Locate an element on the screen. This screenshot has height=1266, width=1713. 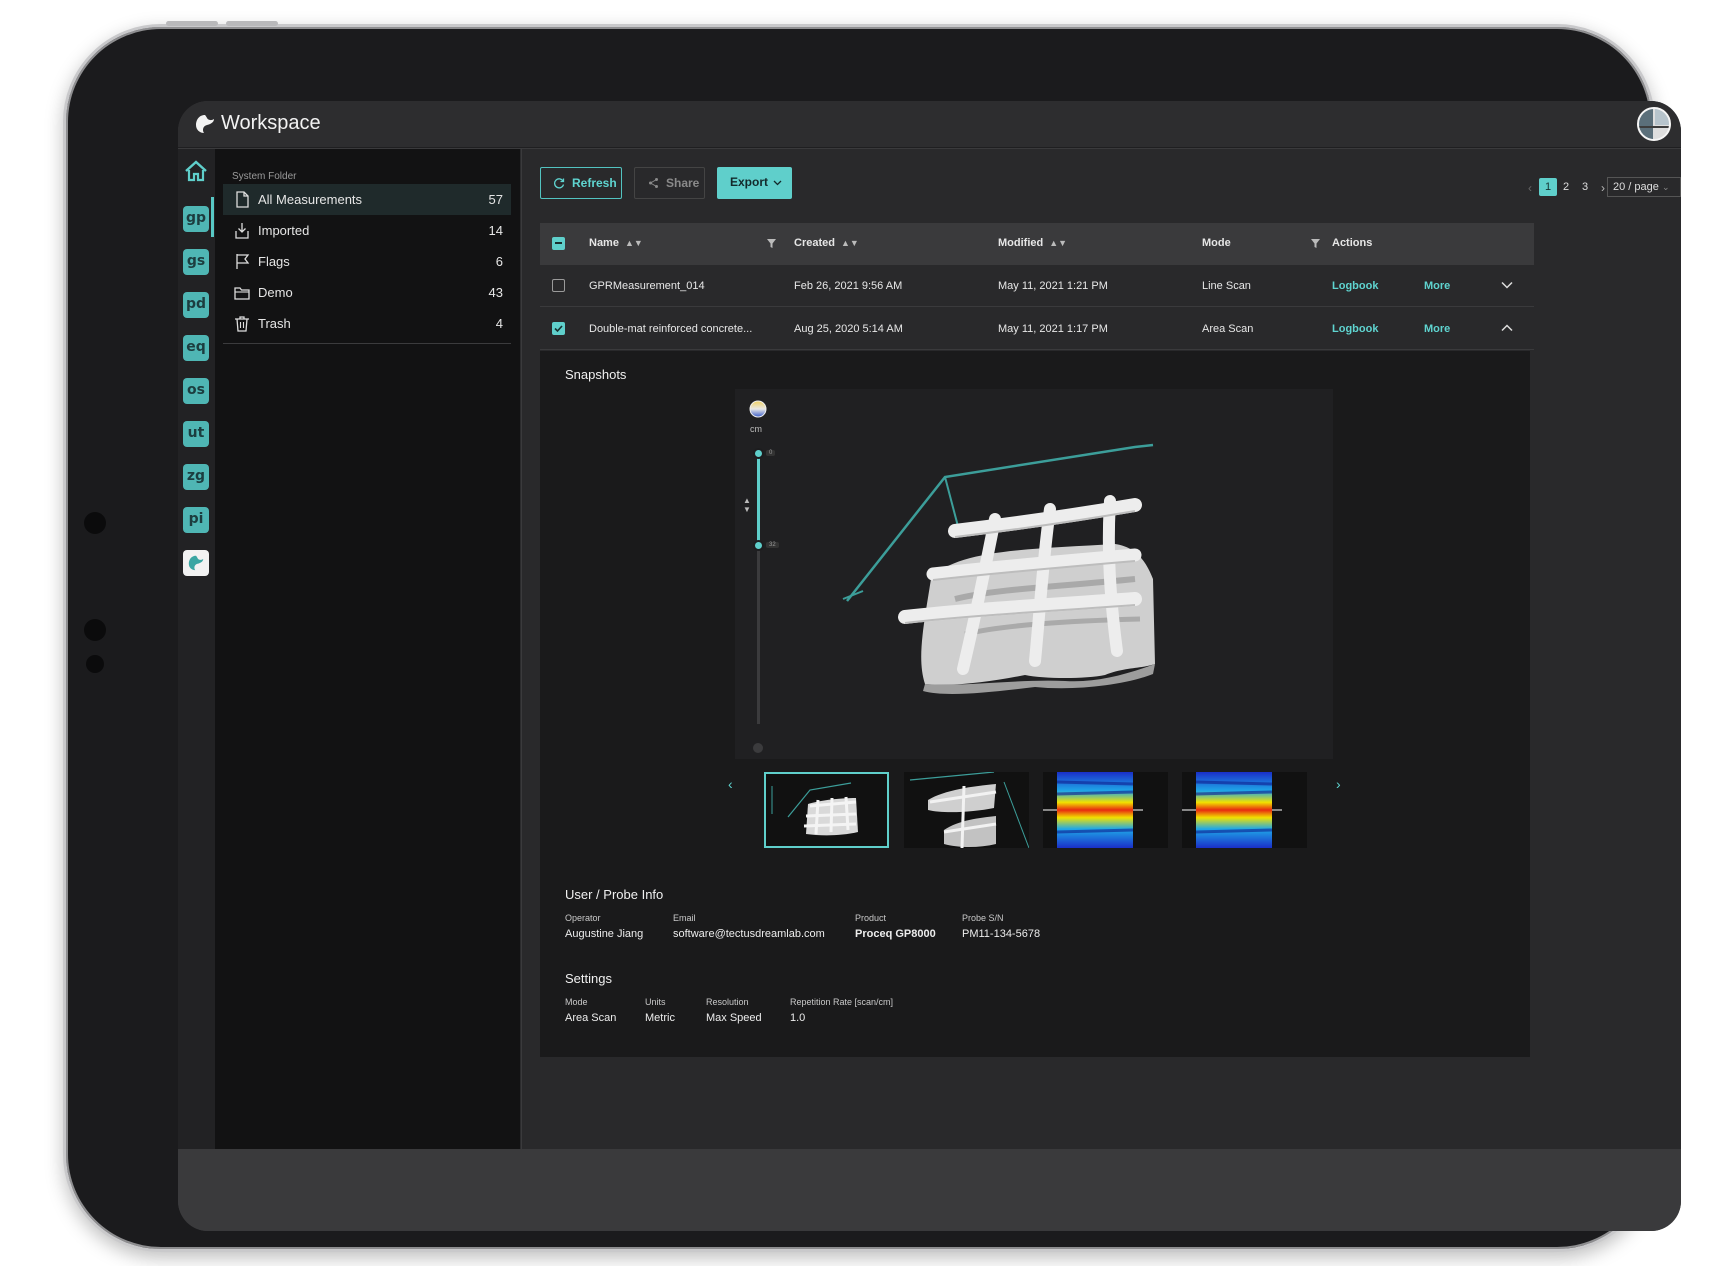
folder-label: Trash is located at coordinates (274, 323).